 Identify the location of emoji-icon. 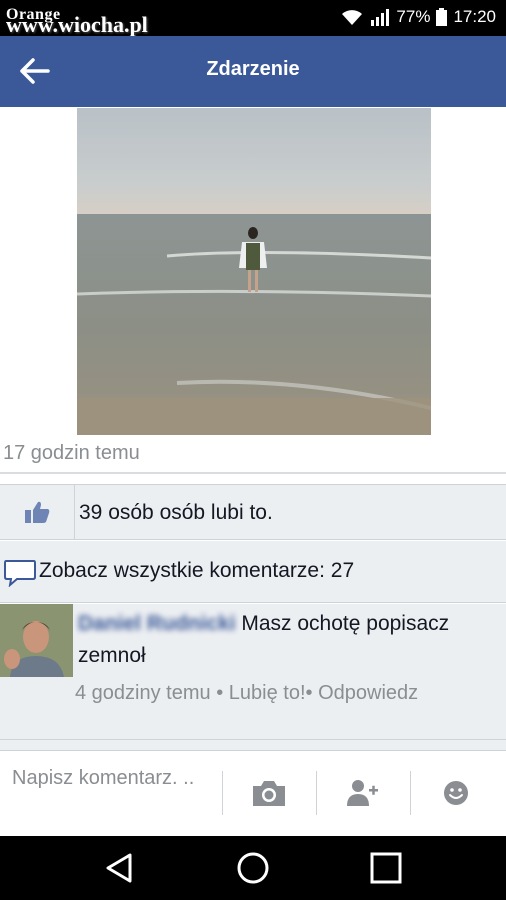
(456, 793).